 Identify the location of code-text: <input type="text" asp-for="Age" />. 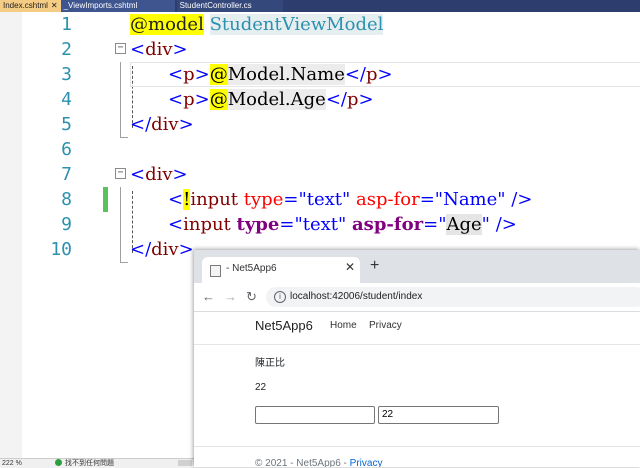
(342, 224).